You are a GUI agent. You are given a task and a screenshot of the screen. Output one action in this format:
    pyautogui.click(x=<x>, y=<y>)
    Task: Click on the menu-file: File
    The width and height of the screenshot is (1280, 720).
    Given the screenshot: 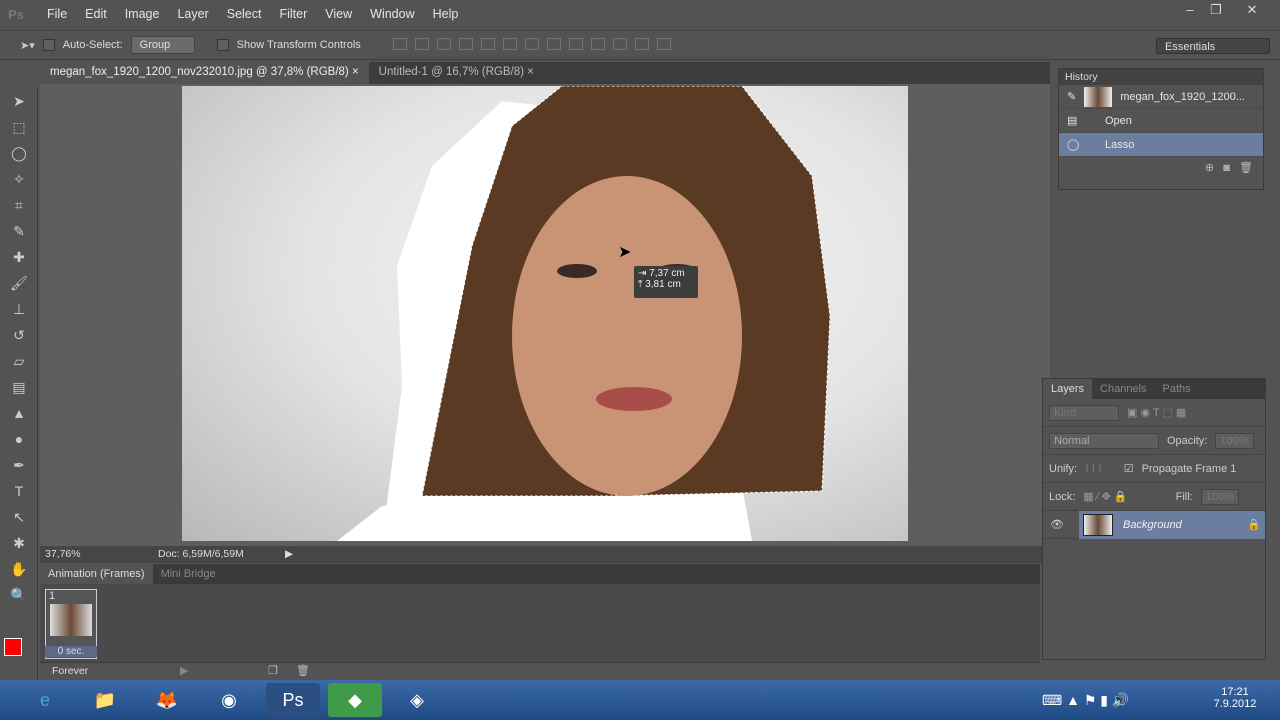 What is the action you would take?
    pyautogui.click(x=57, y=14)
    